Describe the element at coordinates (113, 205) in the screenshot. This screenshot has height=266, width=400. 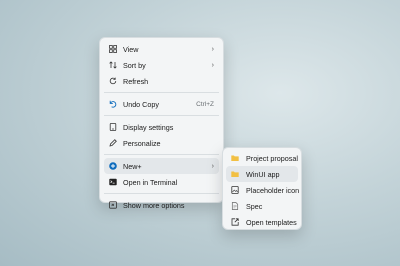
I see `more-options-icon` at that location.